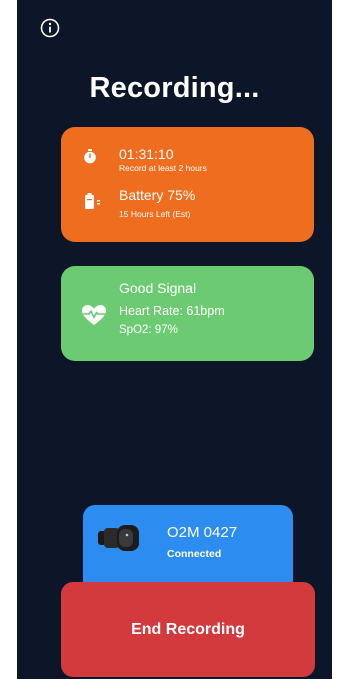 The image size is (362, 679). Describe the element at coordinates (194, 554) in the screenshot. I see `device-status: Connected` at that location.